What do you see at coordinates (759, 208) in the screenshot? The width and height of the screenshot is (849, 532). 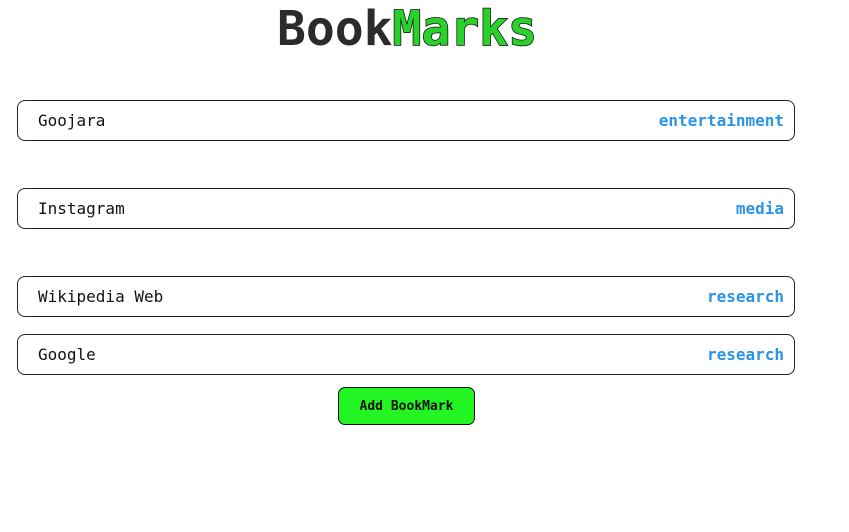 I see `bookmark-category: media` at bounding box center [759, 208].